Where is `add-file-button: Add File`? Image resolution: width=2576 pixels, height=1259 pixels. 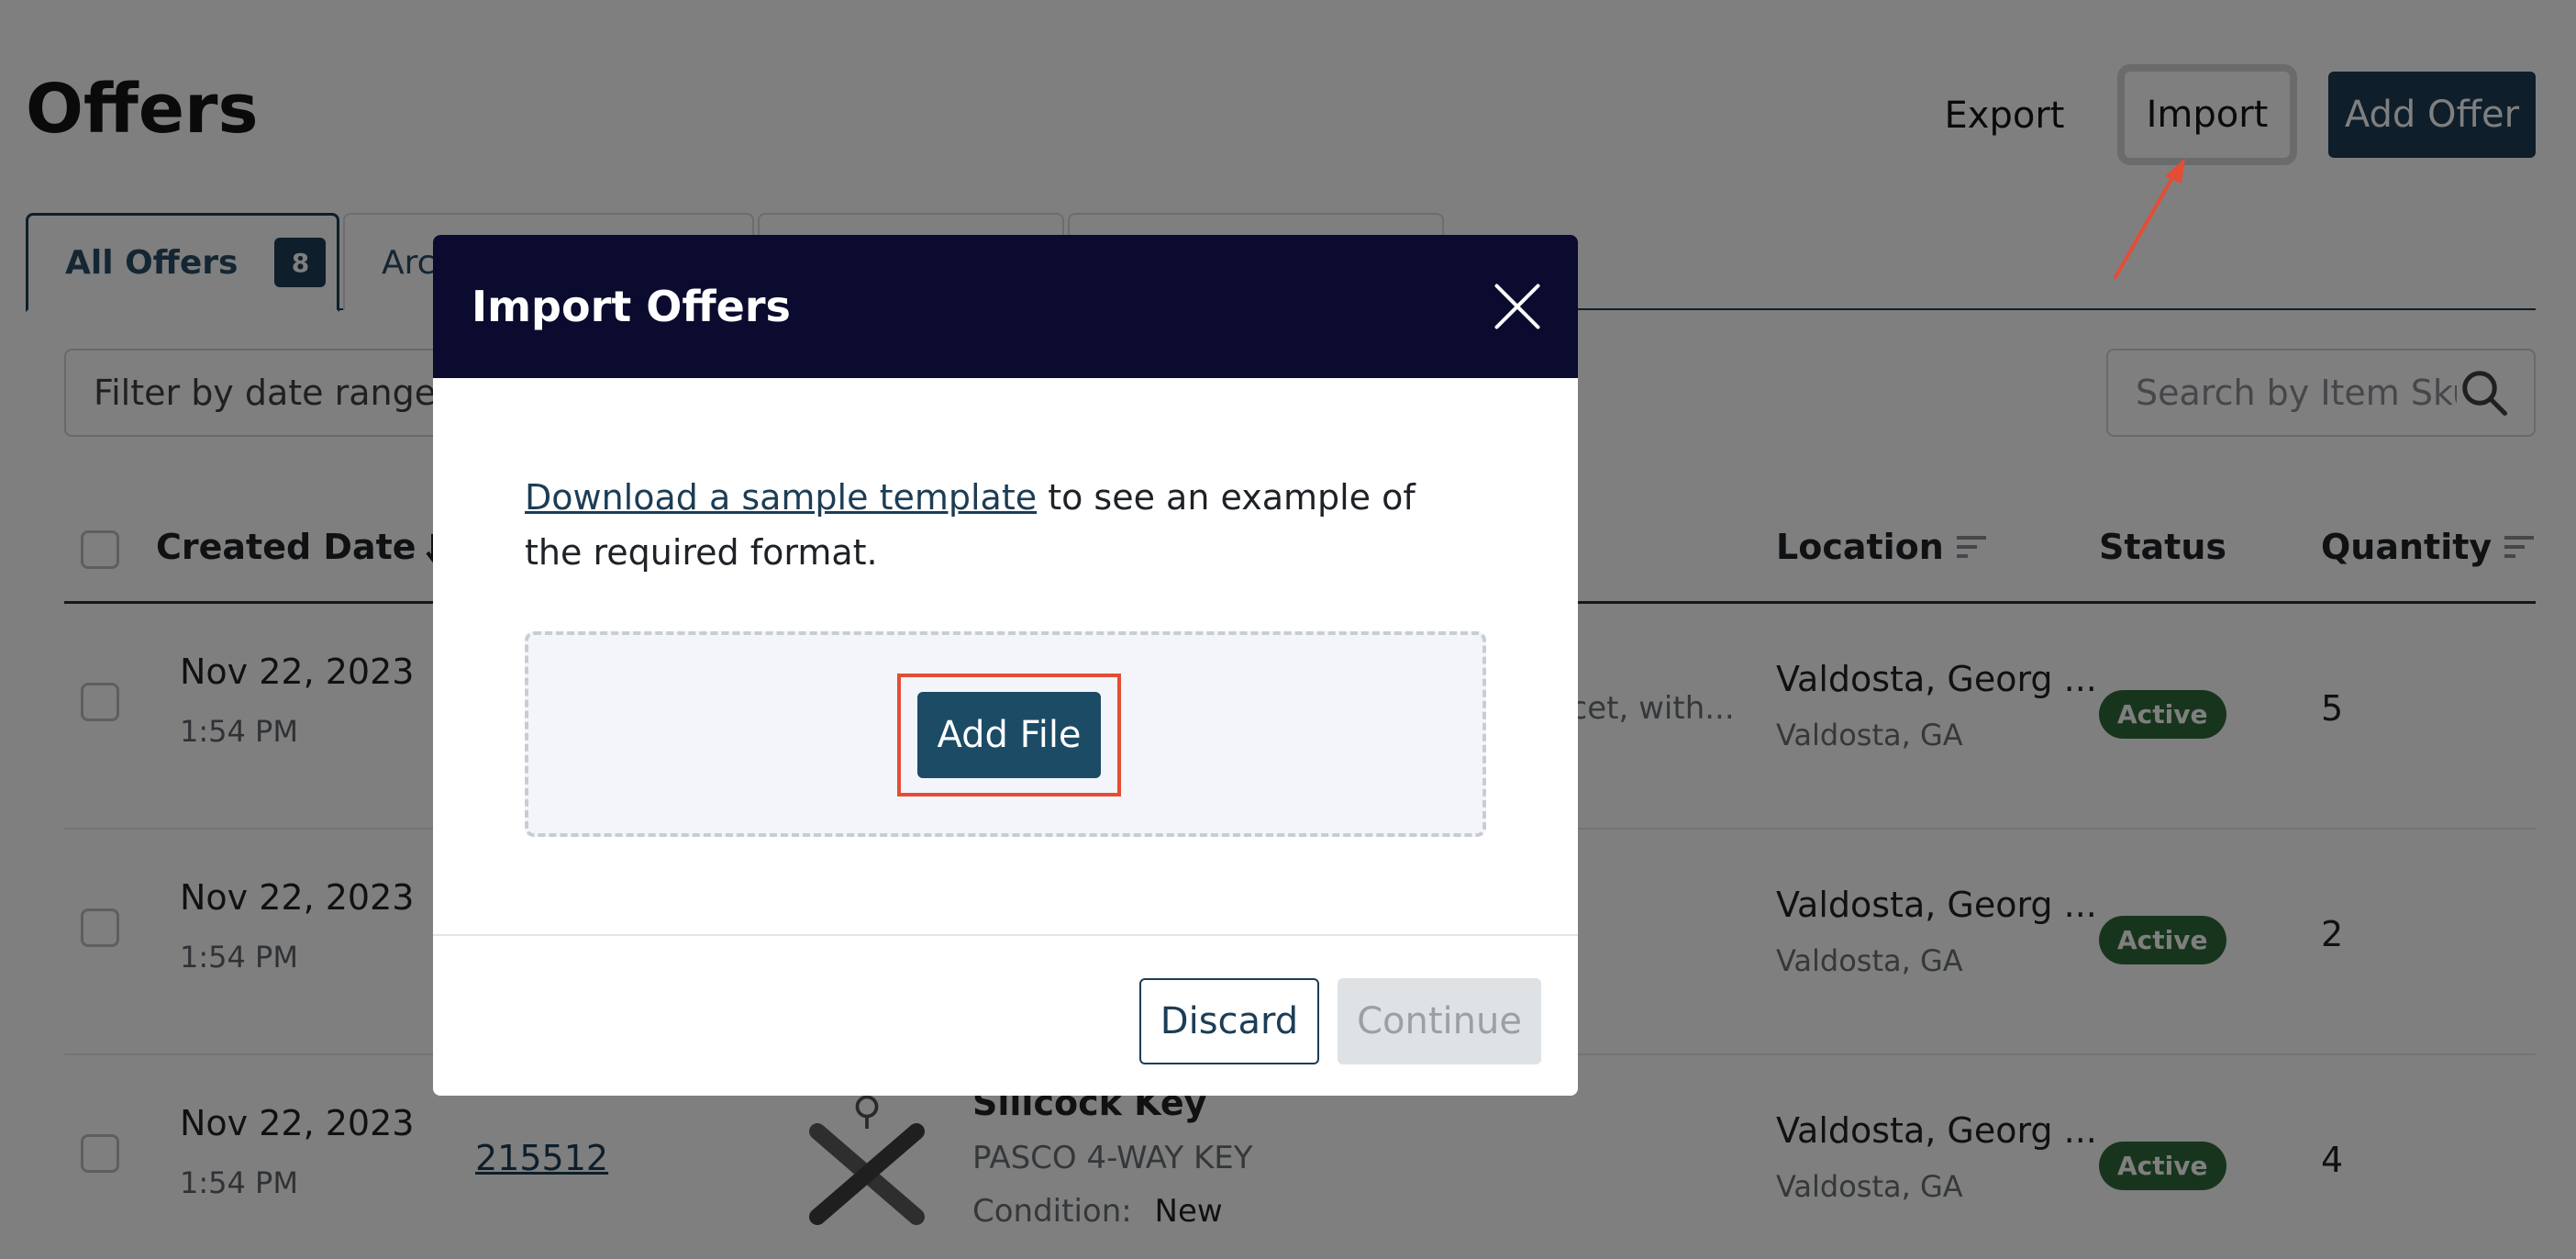
add-file-button: Add File is located at coordinates (1009, 735).